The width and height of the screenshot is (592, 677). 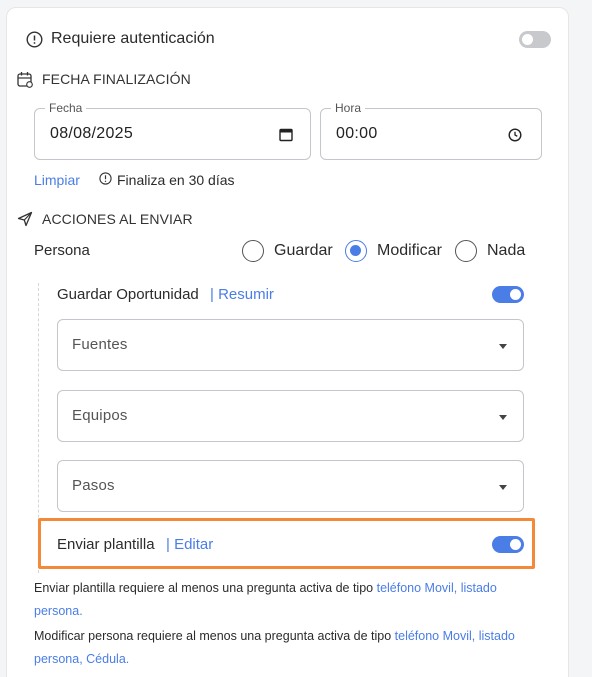 I want to click on date-field: Fecha 08/08/2025, so click(x=172, y=130).